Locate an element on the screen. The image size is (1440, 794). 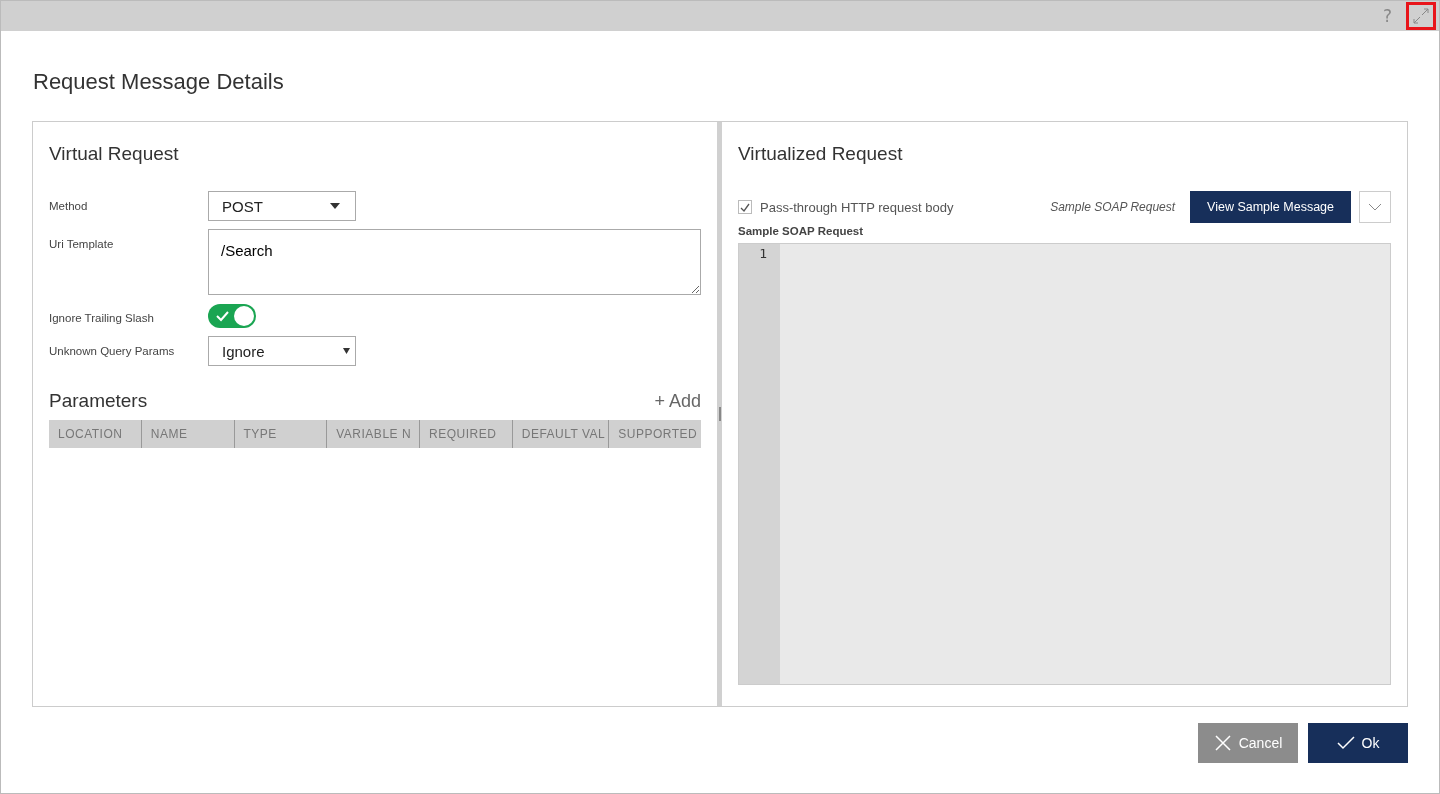
line-number: 1 is located at coordinates (763, 253).